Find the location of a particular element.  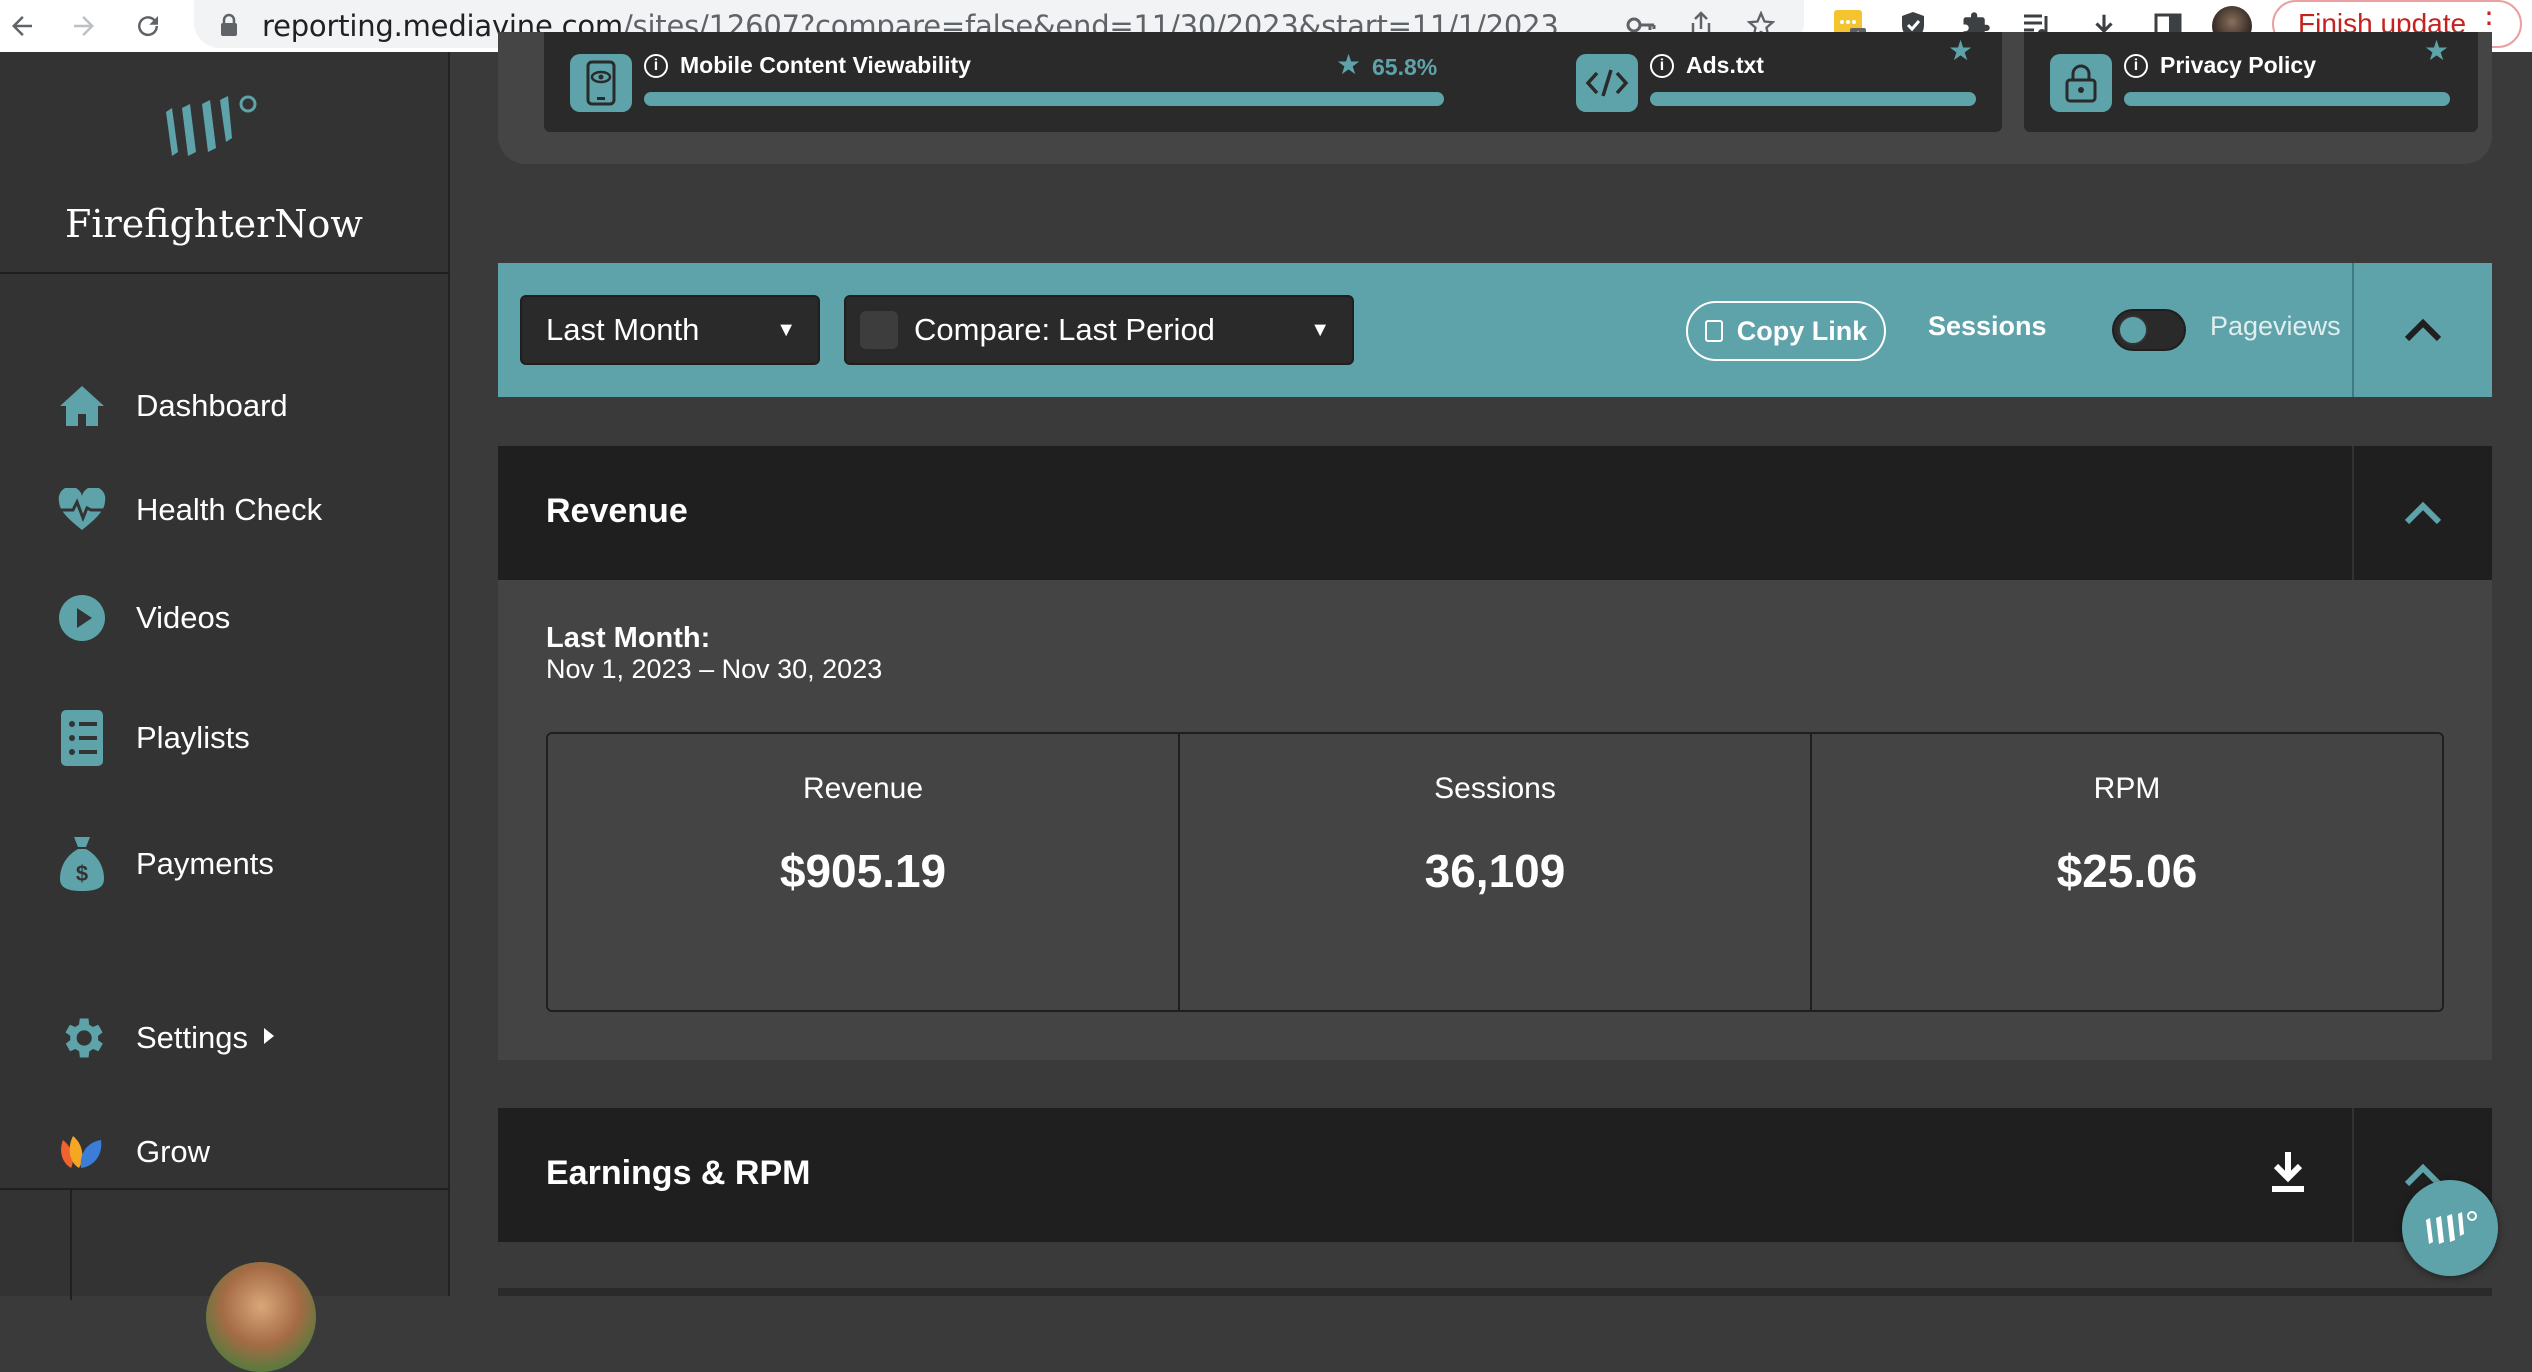

sidebar-item-videos: Videos is located at coordinates (143, 618).